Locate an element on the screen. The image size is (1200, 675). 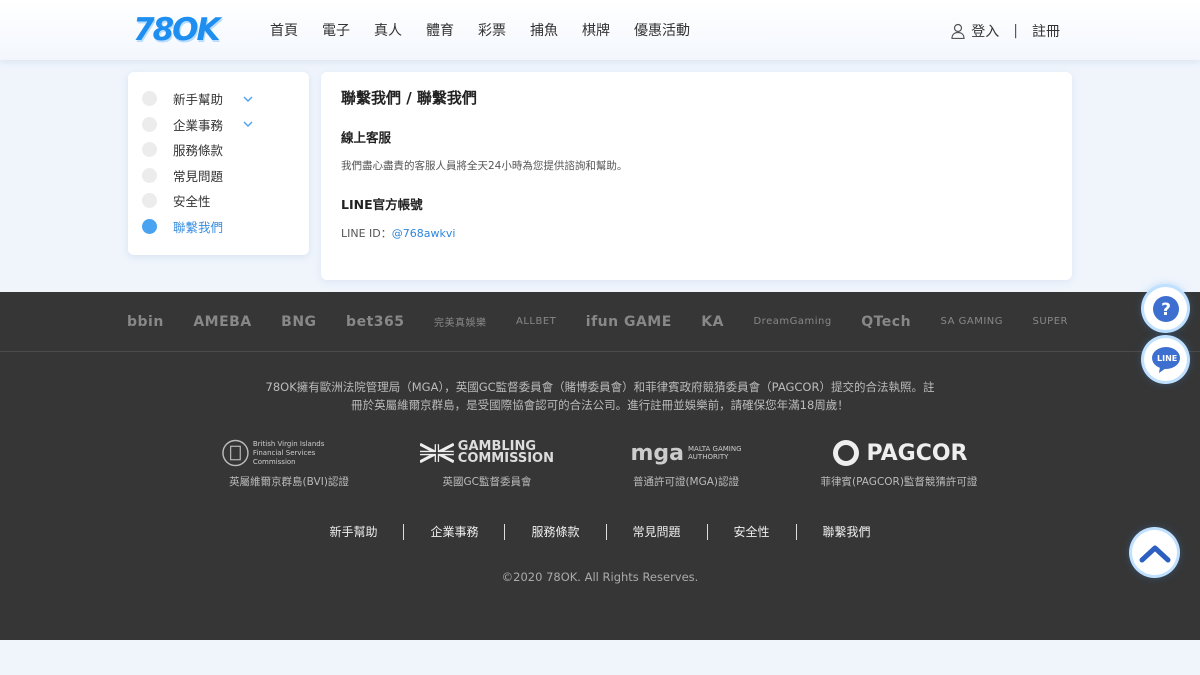
sidebar-item-label: 聯繫我們 is located at coordinates (198, 227).